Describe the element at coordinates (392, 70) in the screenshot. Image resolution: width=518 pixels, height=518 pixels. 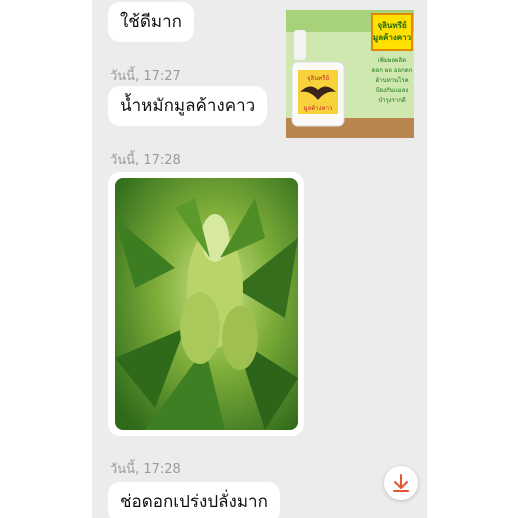
I see `benefit-text: ดอก ผล ออกดก` at that location.